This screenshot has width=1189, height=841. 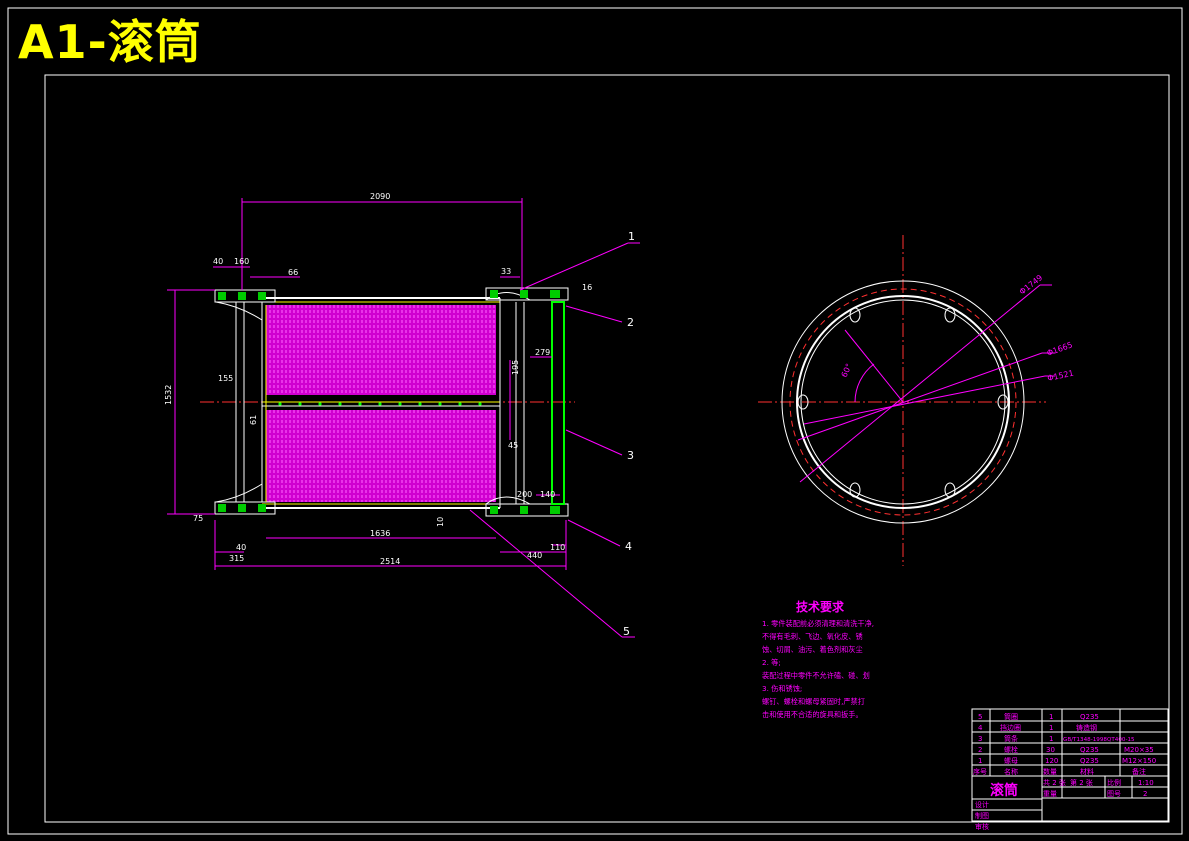 I want to click on tb-row2-mat: Q235, so click(x=1089, y=750).